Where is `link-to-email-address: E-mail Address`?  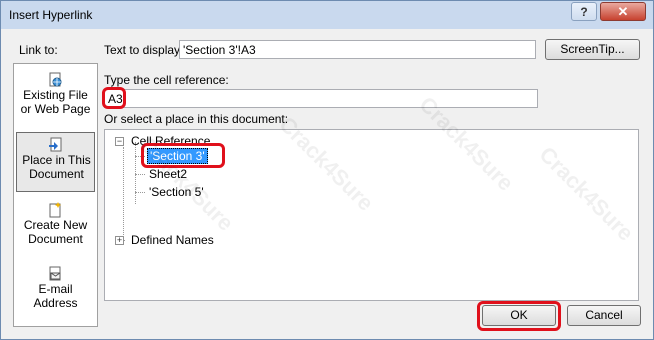 link-to-email-address: E-mail Address is located at coordinates (55, 292).